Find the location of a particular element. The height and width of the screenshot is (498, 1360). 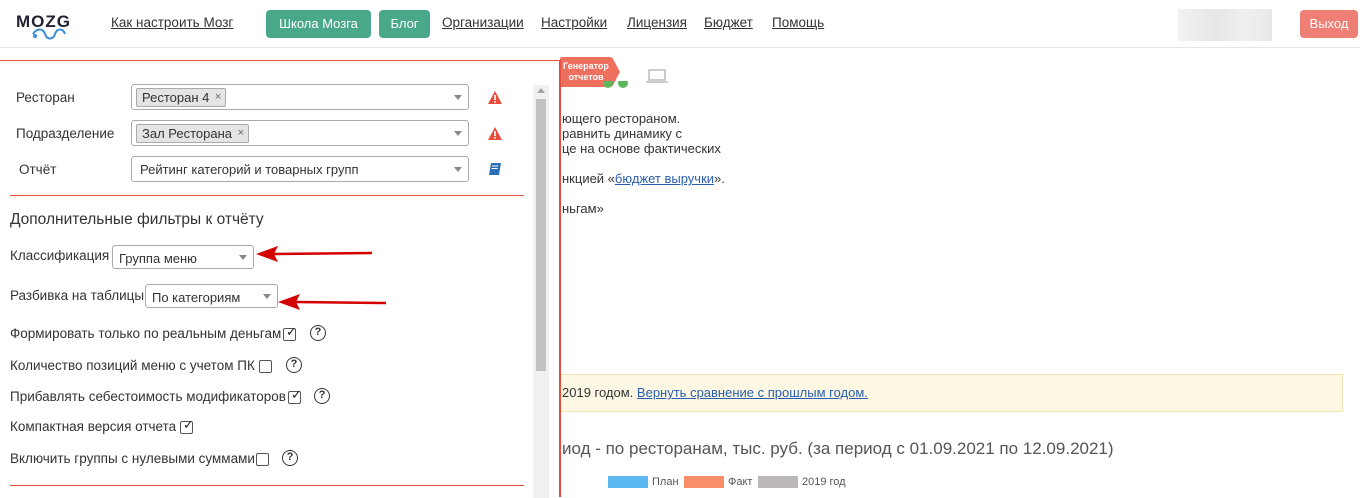

logo-swirl-icon is located at coordinates (49, 34).